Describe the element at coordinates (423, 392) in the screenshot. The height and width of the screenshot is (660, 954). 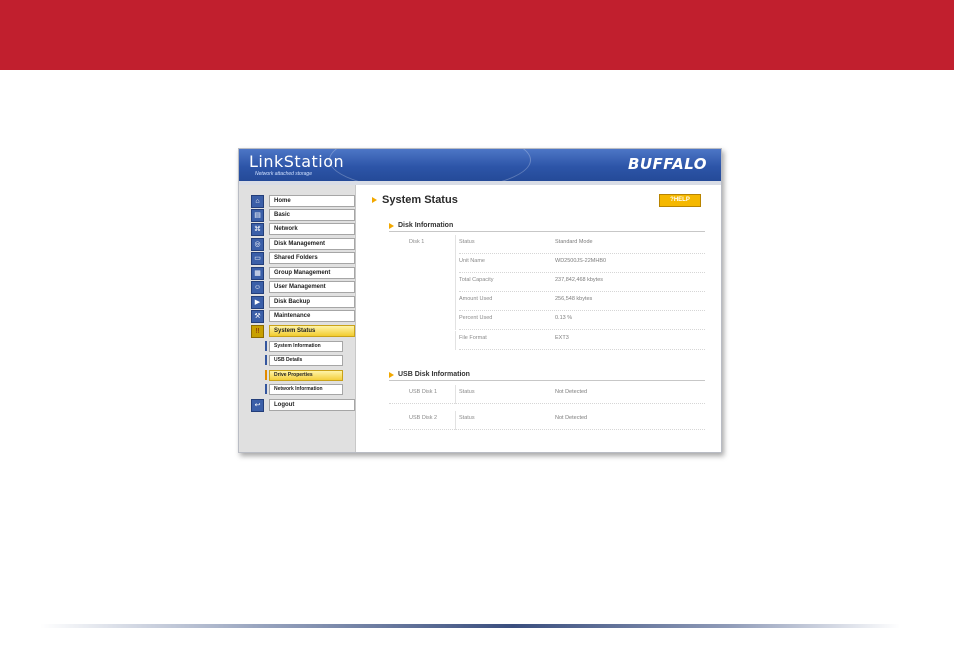
I see `usb-disk-label: USB Disk 1` at that location.